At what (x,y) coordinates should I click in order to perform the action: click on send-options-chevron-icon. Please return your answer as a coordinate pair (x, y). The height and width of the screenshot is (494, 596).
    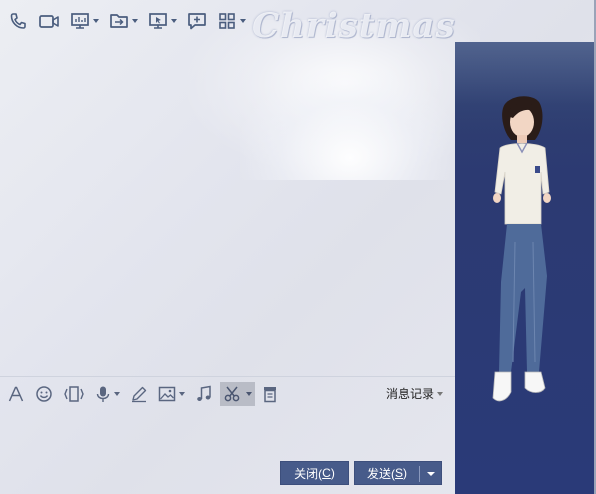
    Looking at the image, I should click on (431, 474).